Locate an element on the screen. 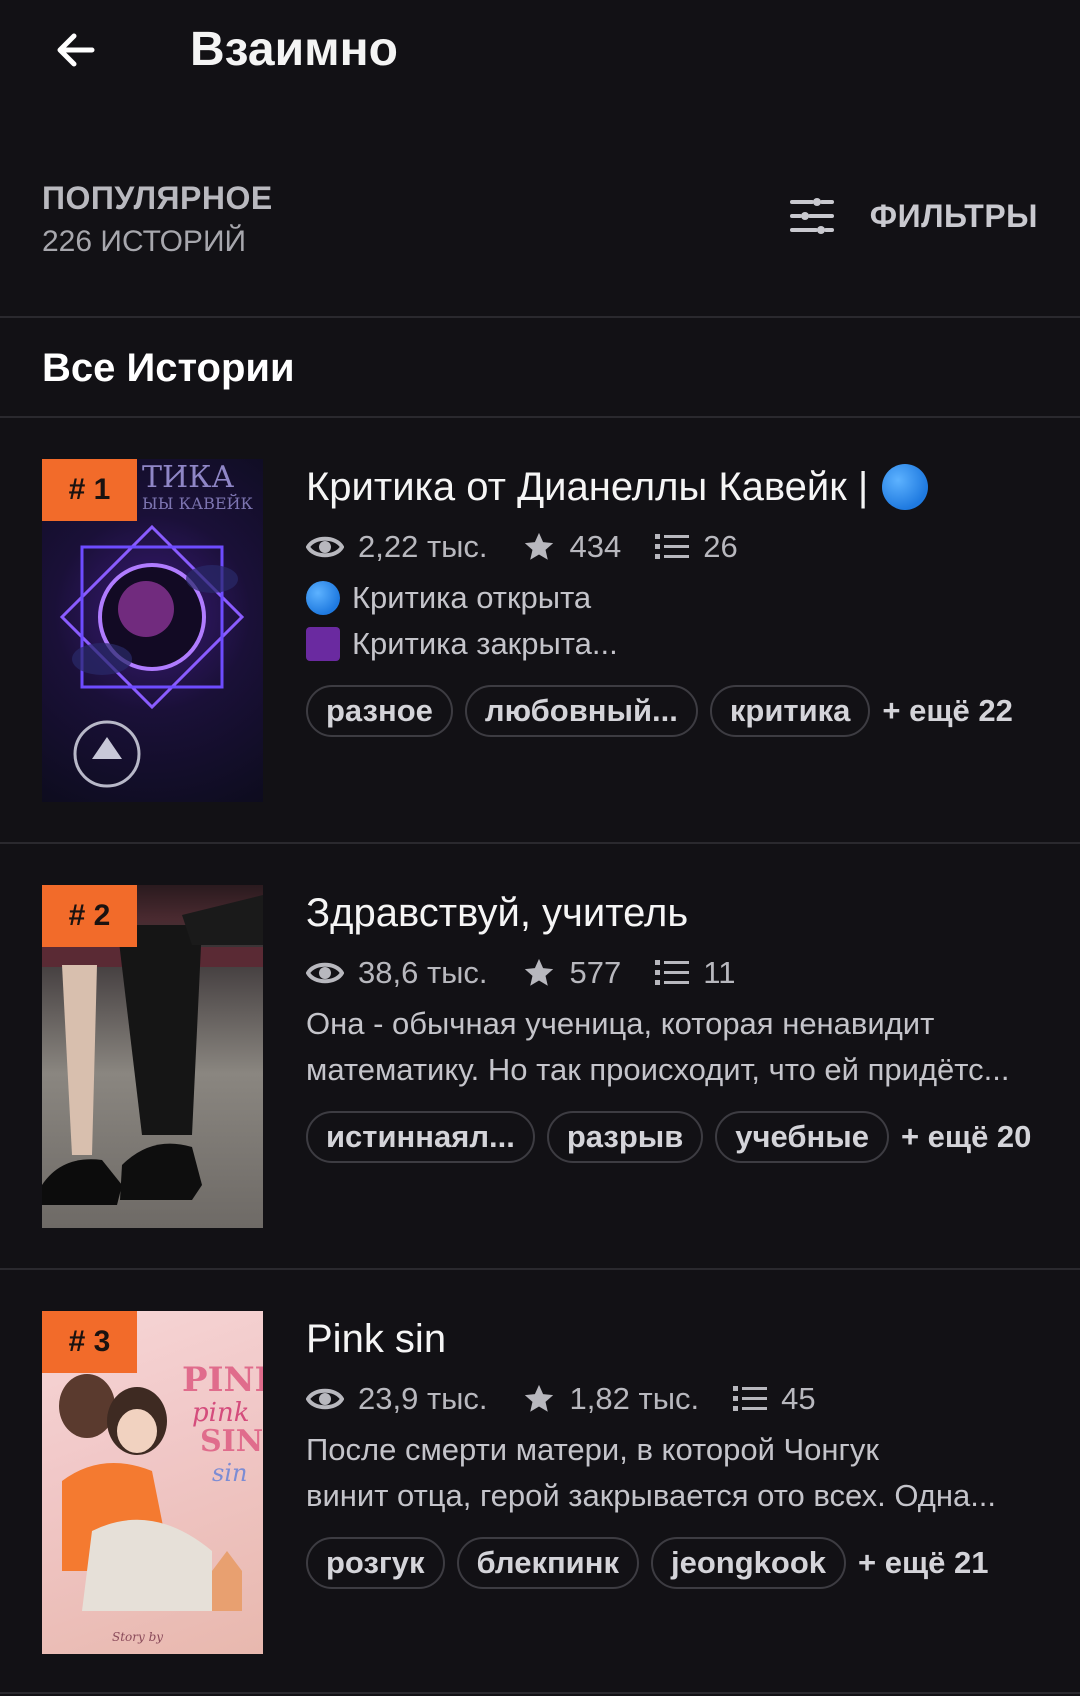 The width and height of the screenshot is (1080, 1696). tag-chip: разное is located at coordinates (379, 711).